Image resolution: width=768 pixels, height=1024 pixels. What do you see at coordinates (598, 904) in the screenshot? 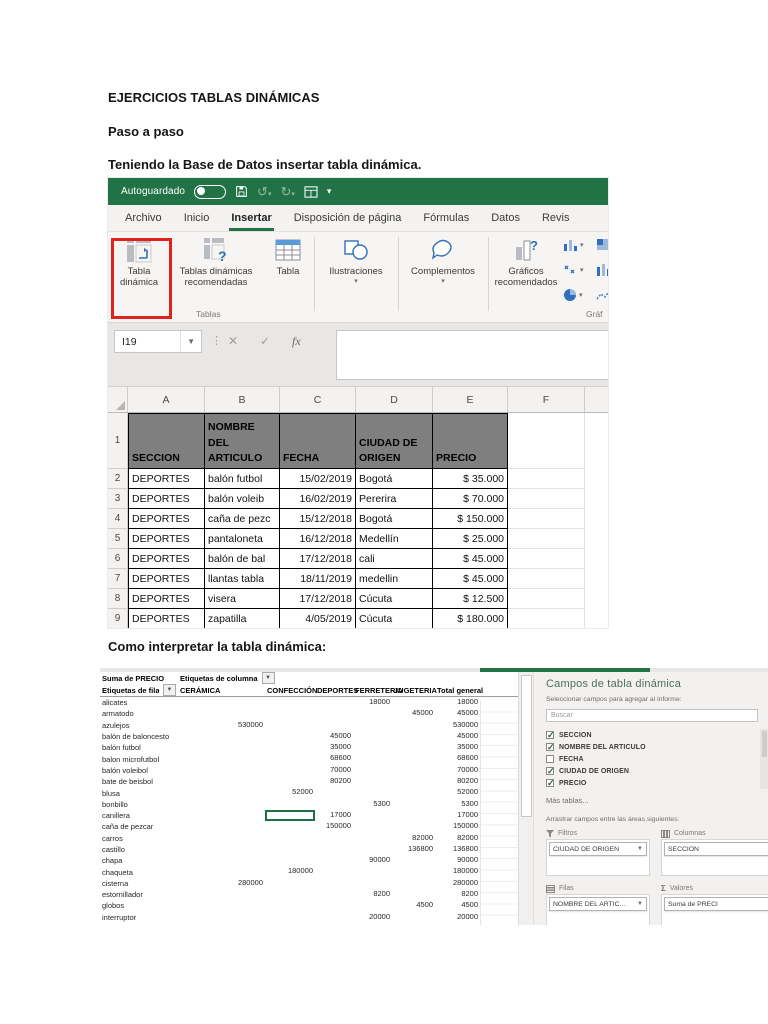
I see `rows-field-chip: NOMBRE DEL ARTIC... ▼` at bounding box center [598, 904].